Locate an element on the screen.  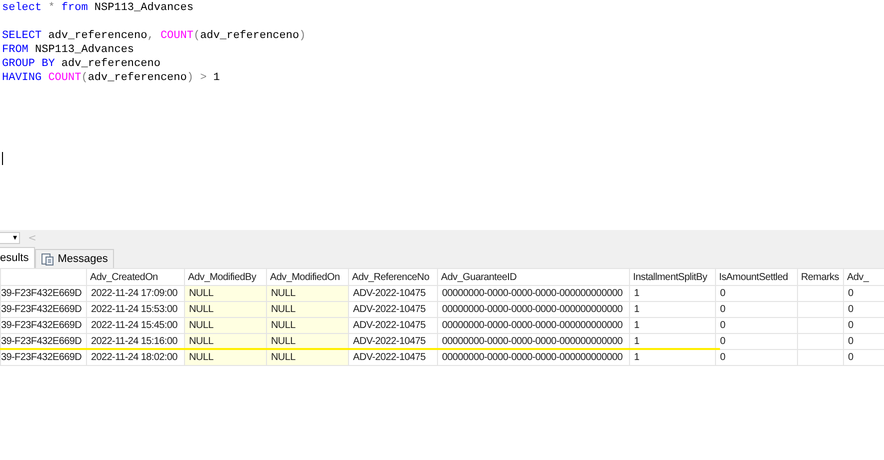
table-cell: 2022-11-24 17:09:00 is located at coordinates (135, 294).